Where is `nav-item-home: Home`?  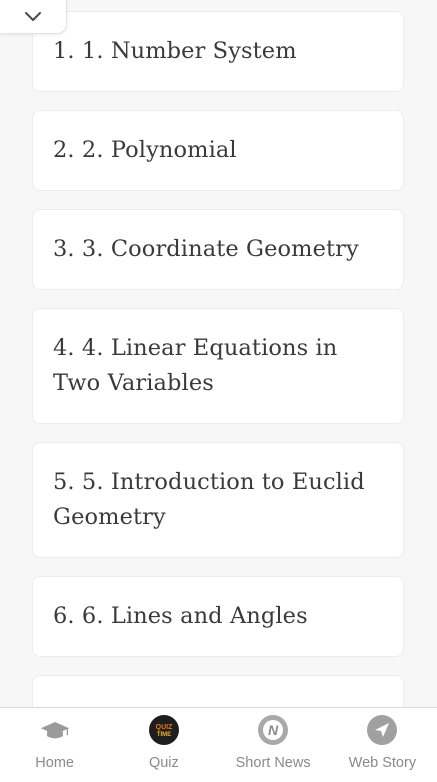
nav-item-home: Home is located at coordinates (54, 745).